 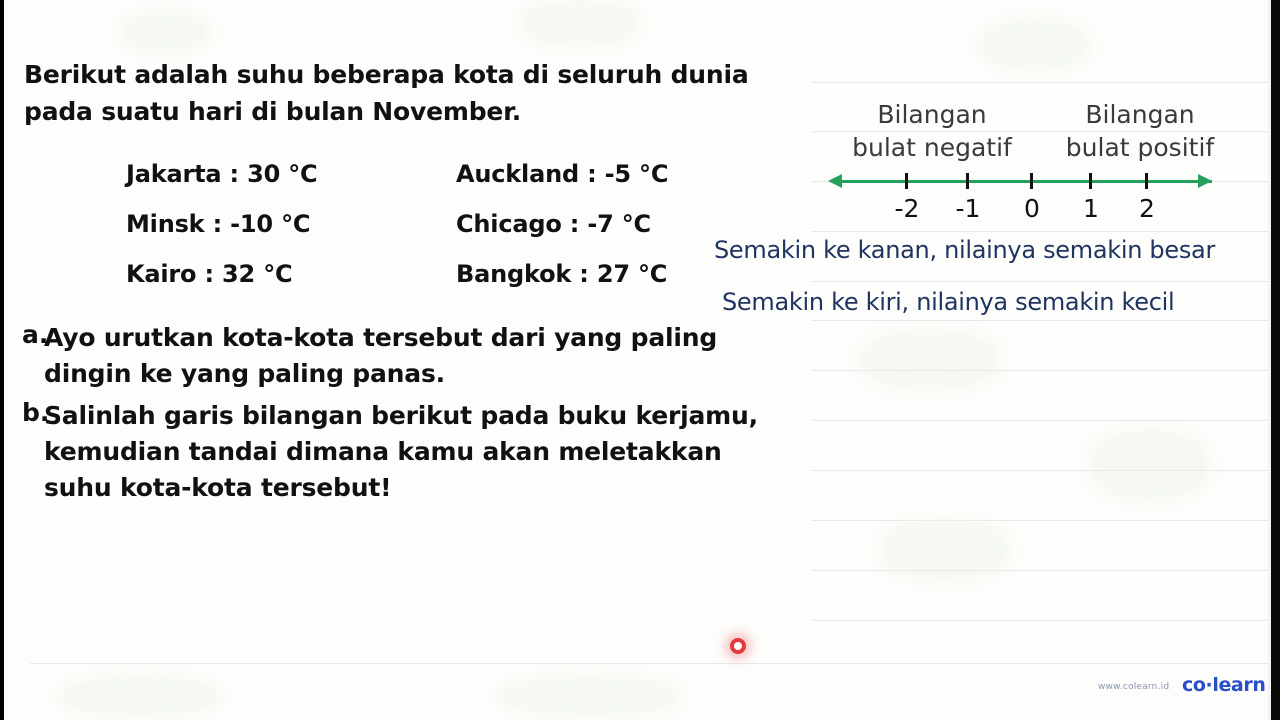 What do you see at coordinates (1140, 114) in the screenshot?
I see `heading-positive-line-1: Bilangan` at bounding box center [1140, 114].